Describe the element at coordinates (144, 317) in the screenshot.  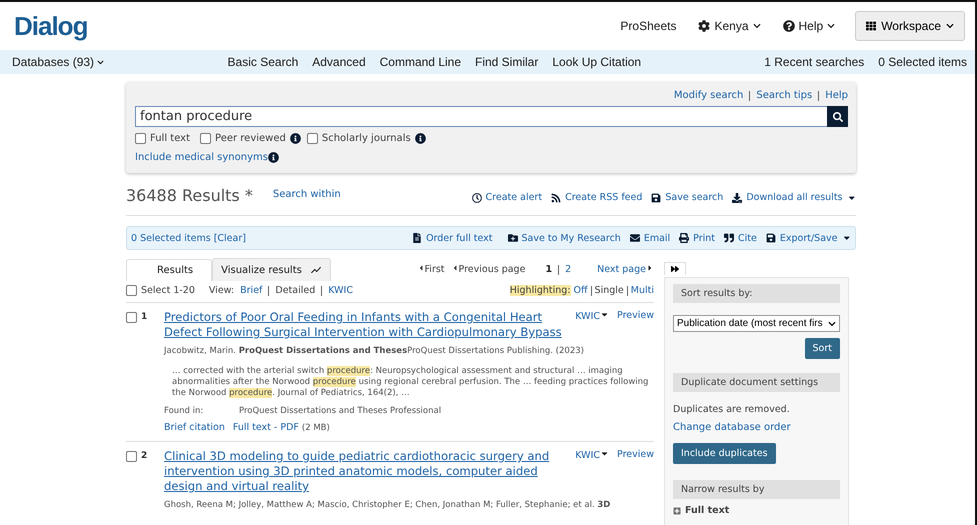
I see `result-number: 1` at that location.